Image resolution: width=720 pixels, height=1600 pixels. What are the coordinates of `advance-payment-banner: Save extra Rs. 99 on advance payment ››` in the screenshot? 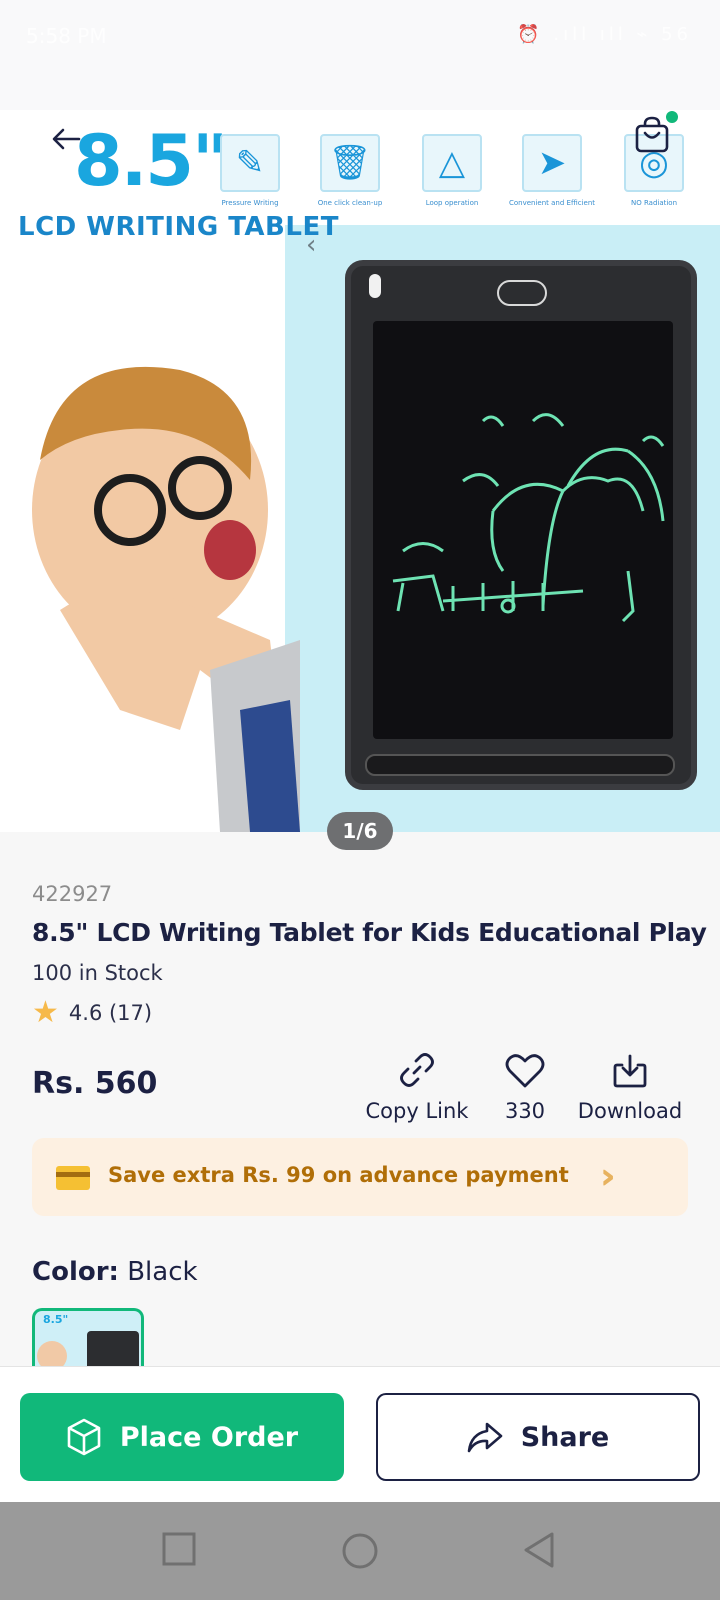 It's located at (360, 1177).